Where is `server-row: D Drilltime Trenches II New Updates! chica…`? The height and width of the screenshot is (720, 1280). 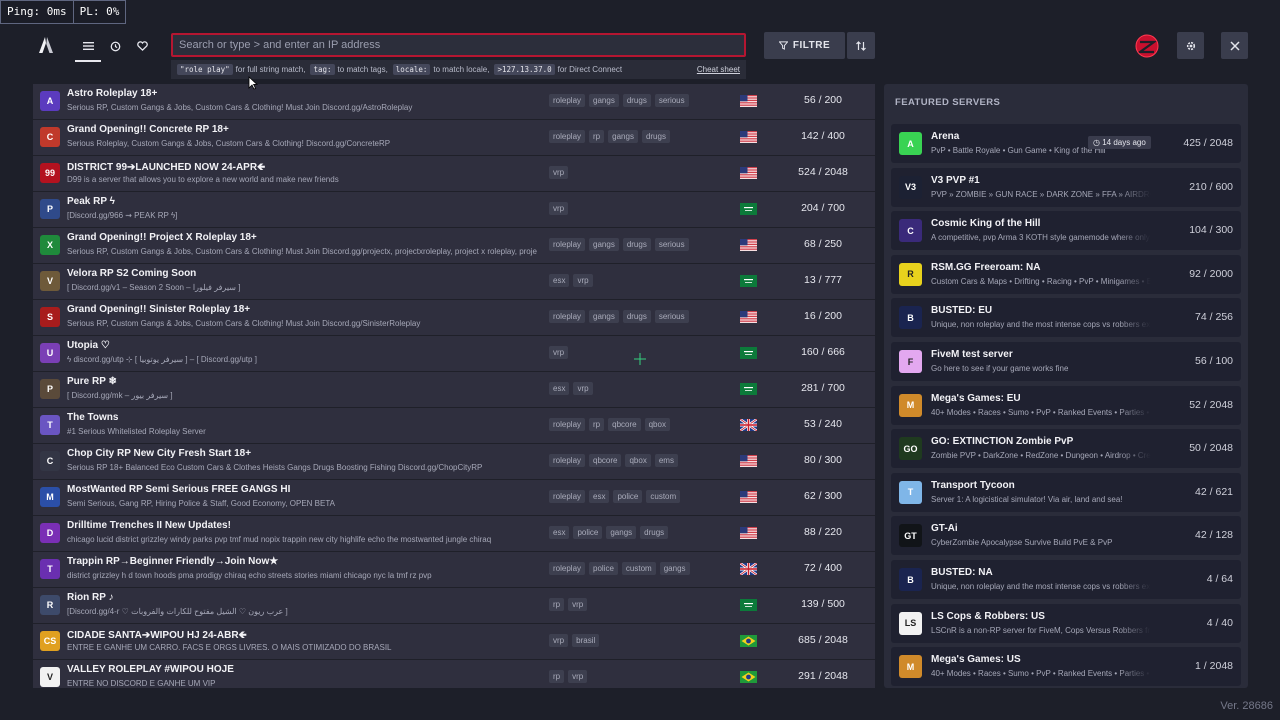
server-row: D Drilltime Trenches II New Updates! chica… is located at coordinates (454, 534).